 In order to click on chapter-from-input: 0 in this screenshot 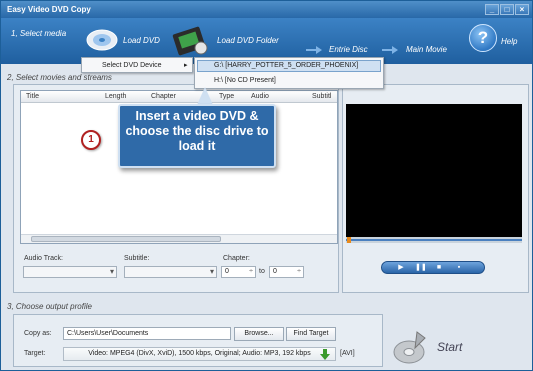, I will do `click(238, 272)`.